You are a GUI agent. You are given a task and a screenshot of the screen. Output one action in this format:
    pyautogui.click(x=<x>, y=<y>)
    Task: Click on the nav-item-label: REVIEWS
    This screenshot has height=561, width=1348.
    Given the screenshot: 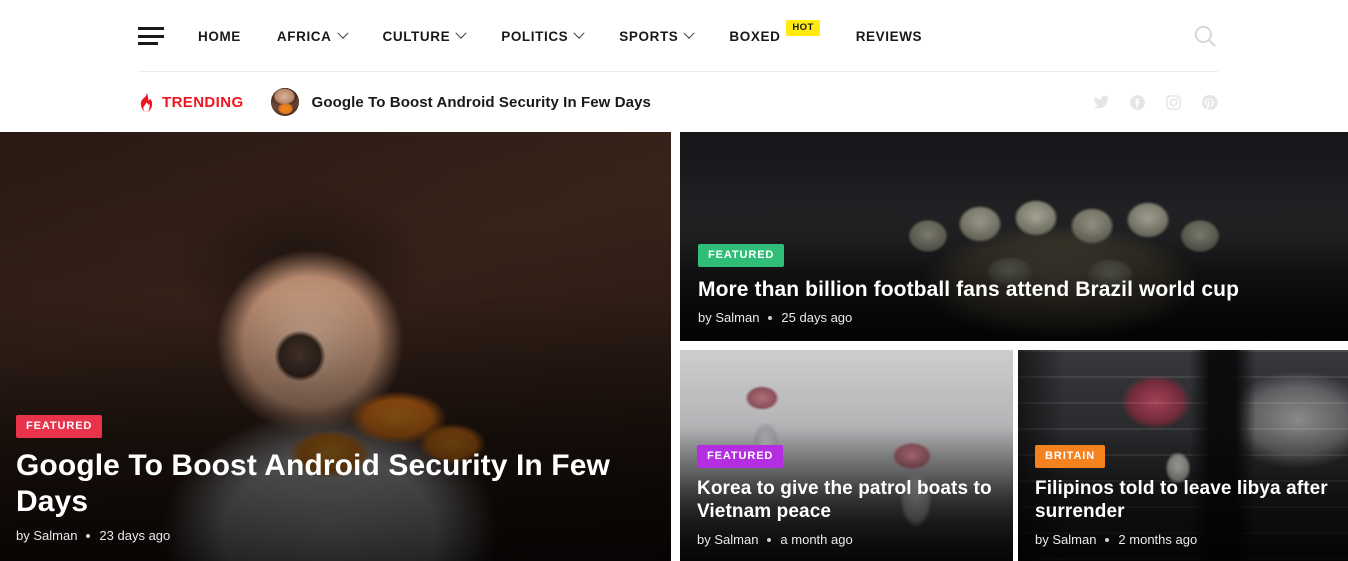 What is the action you would take?
    pyautogui.click(x=889, y=36)
    